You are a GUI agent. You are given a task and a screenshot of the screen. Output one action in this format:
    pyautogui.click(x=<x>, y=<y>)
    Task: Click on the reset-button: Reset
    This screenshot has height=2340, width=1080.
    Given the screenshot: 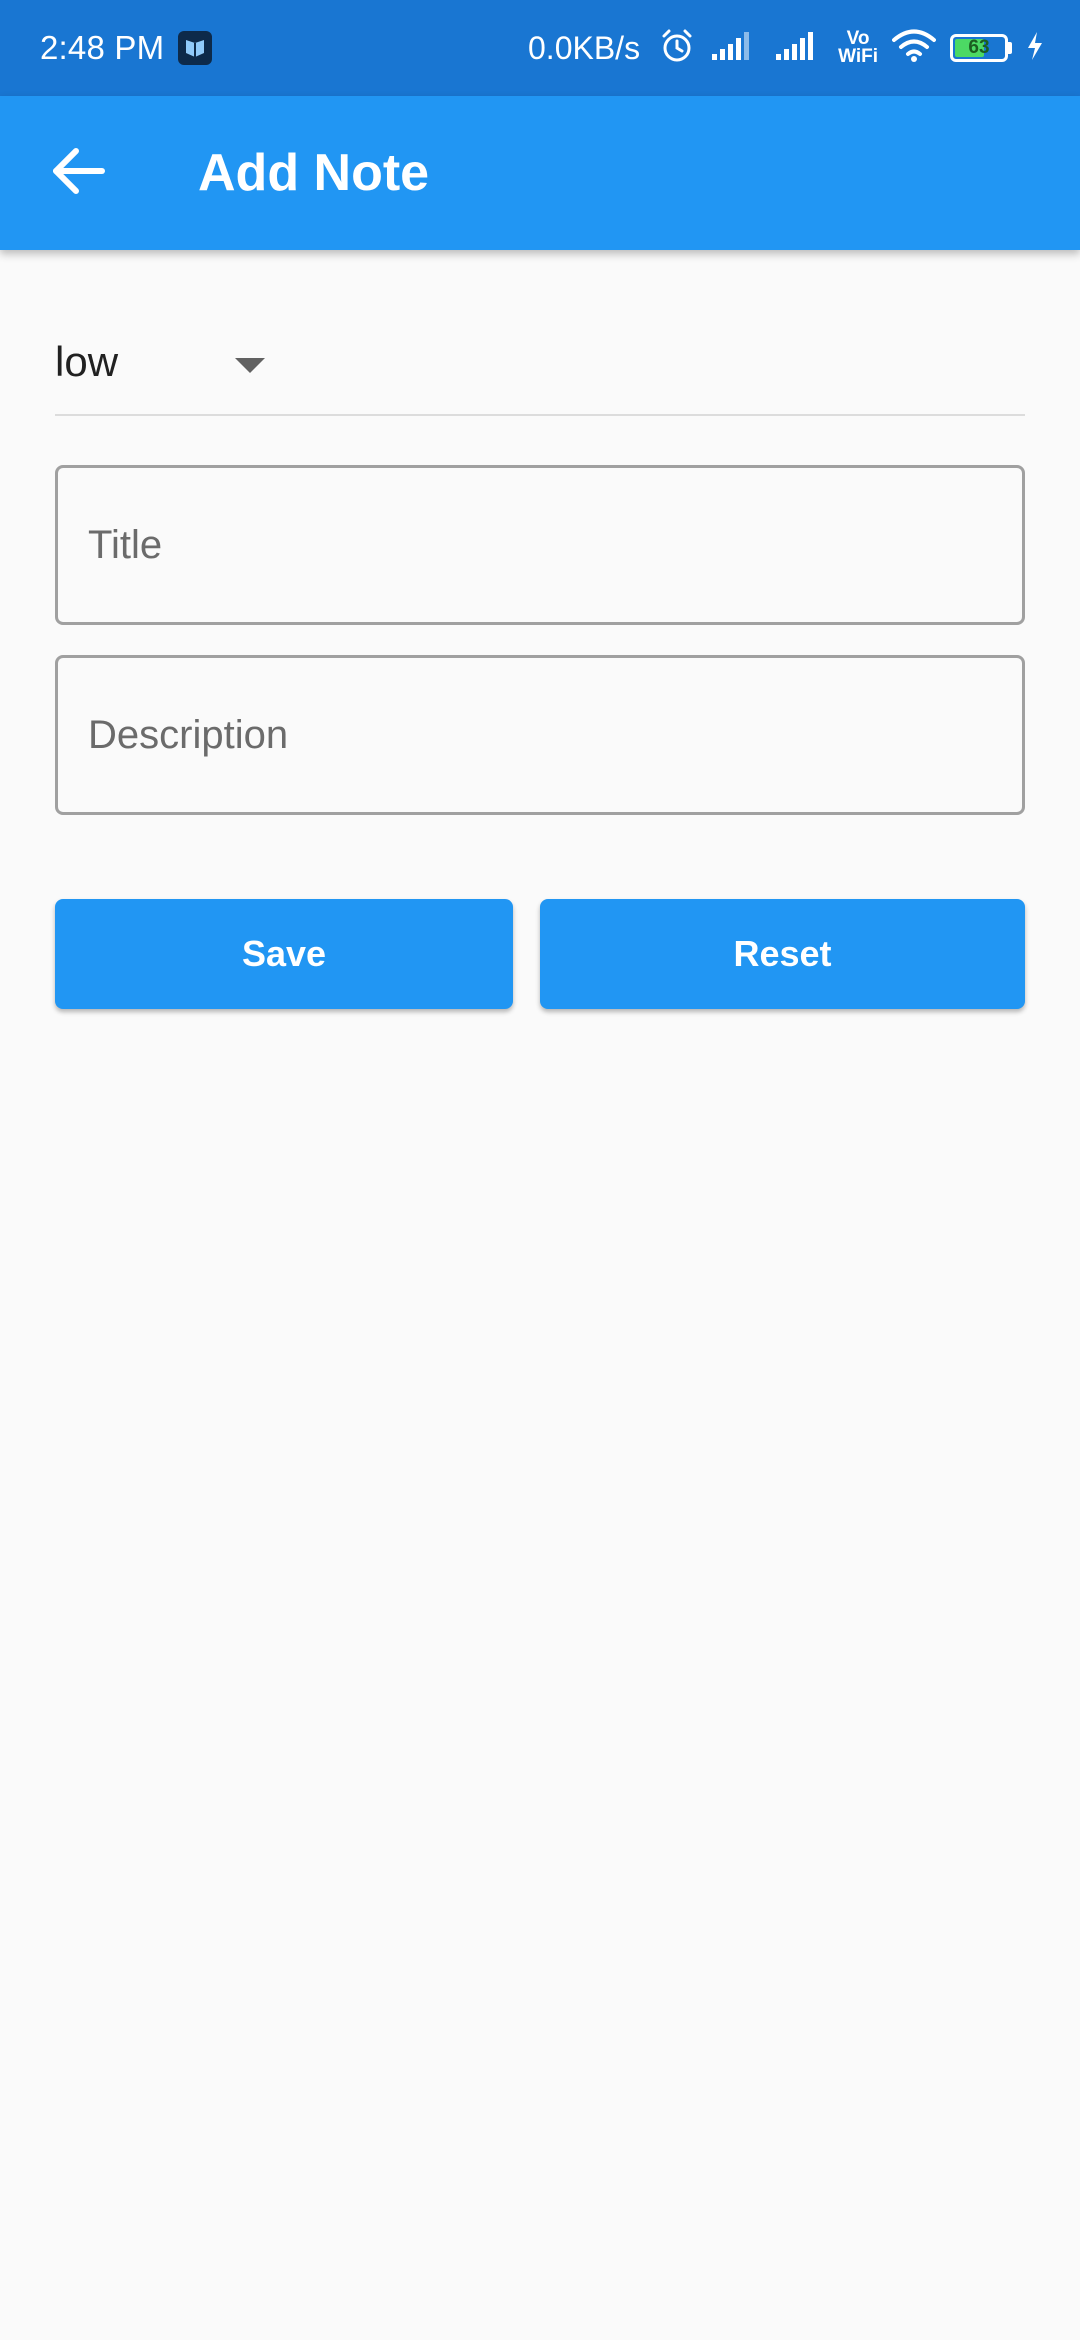 What is the action you would take?
    pyautogui.click(x=782, y=954)
    